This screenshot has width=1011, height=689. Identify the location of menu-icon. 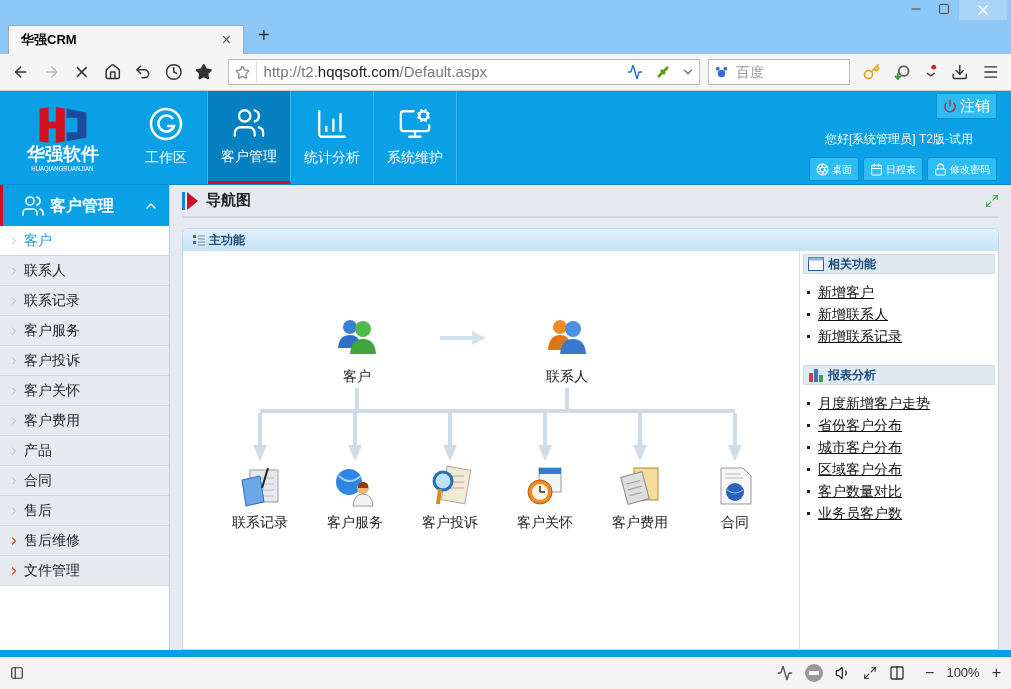
(990, 72).